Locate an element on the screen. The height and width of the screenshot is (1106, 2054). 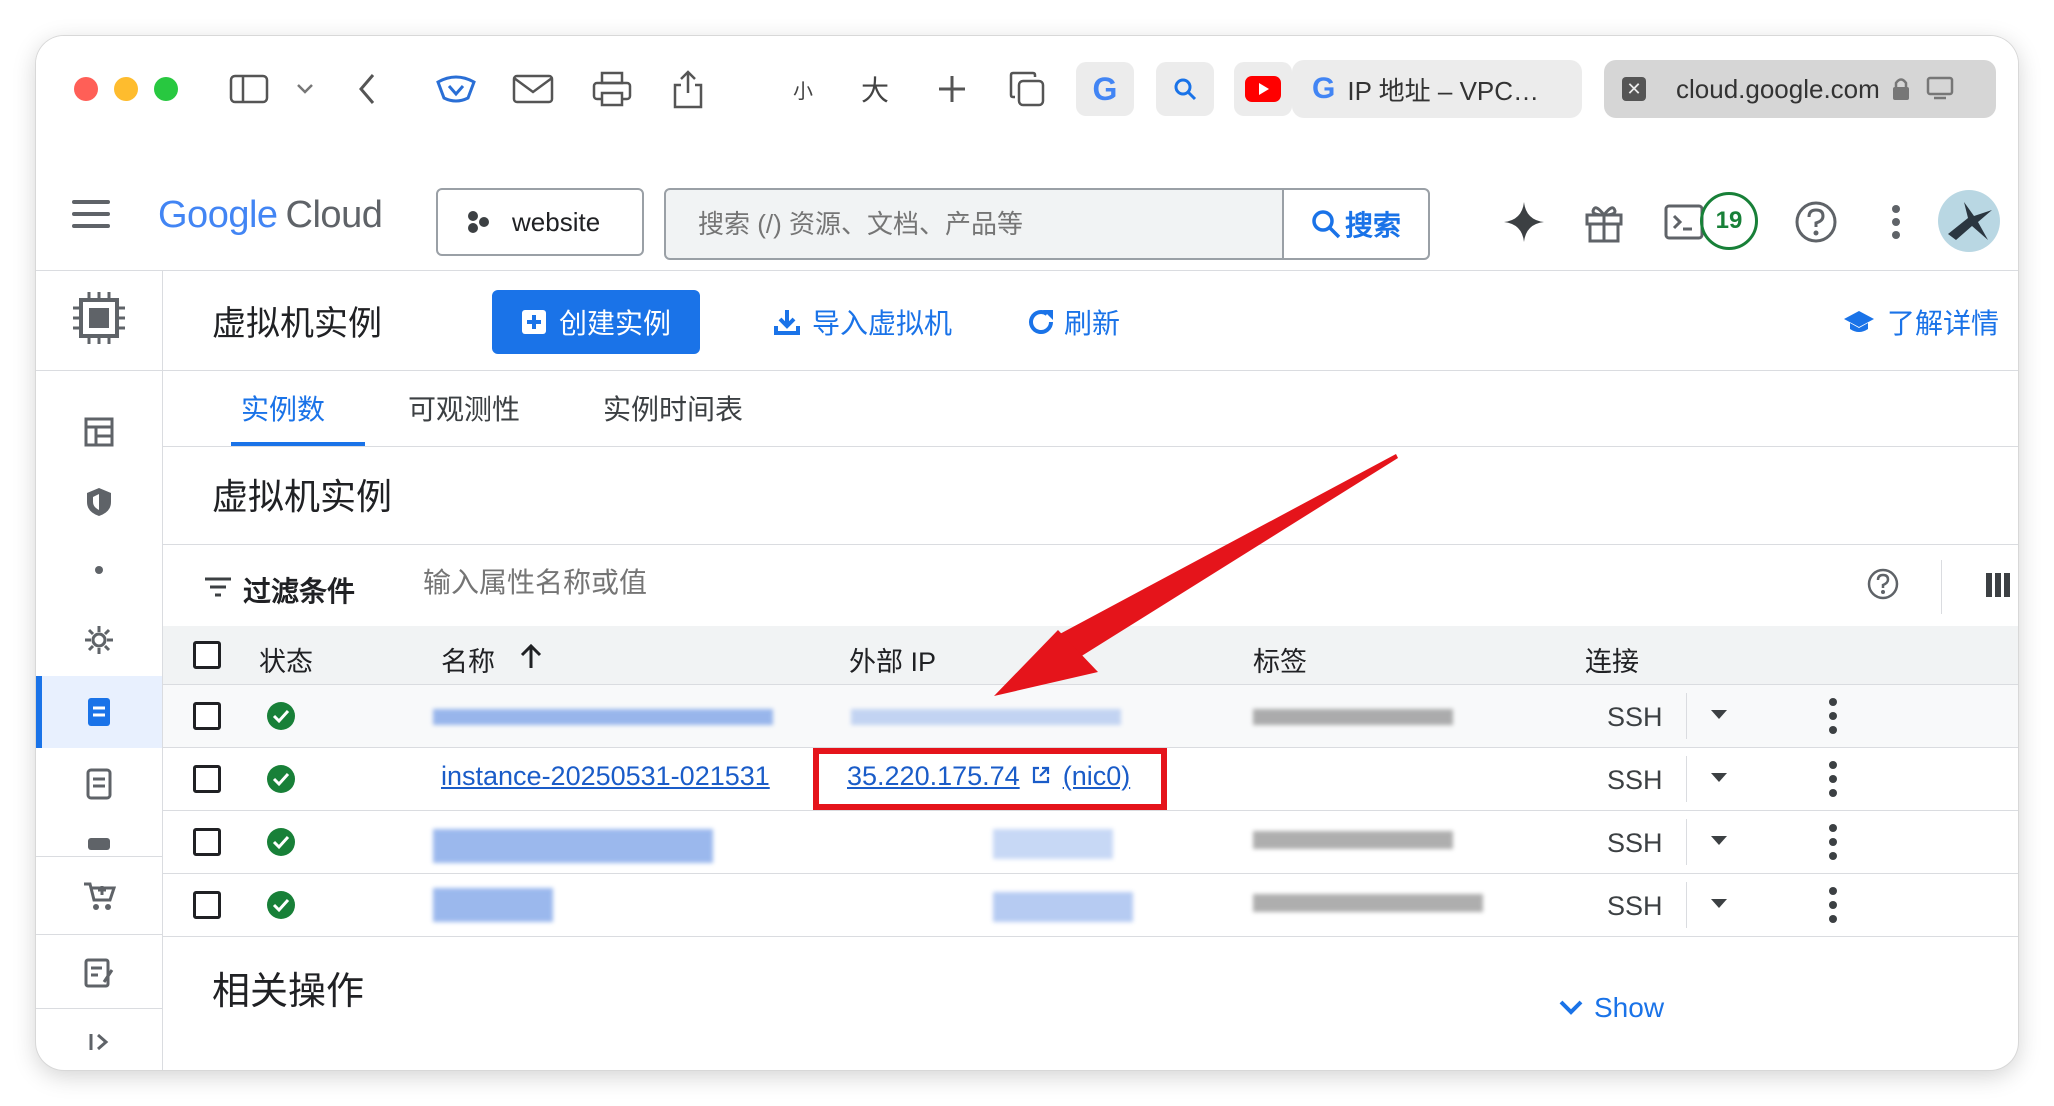
google-icon: G is located at coordinates (1324, 88).